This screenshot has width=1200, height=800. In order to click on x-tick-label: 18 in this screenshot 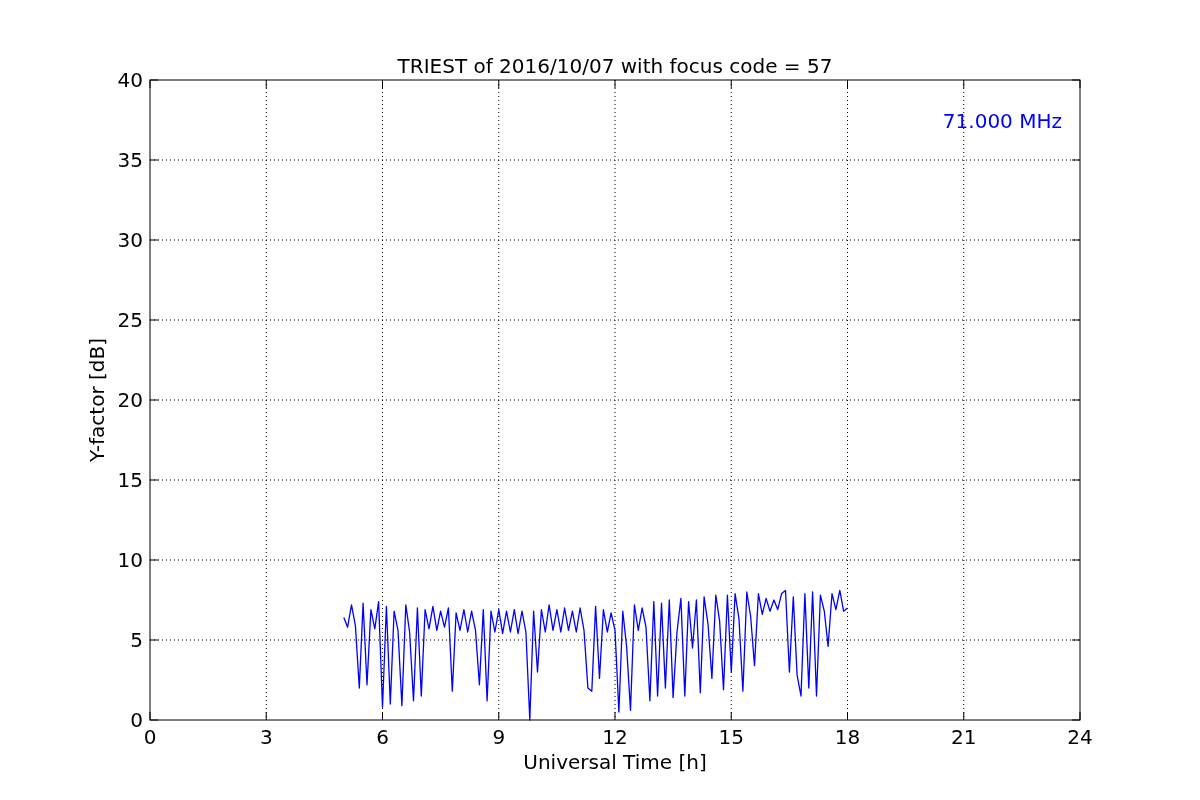, I will do `click(847, 737)`.